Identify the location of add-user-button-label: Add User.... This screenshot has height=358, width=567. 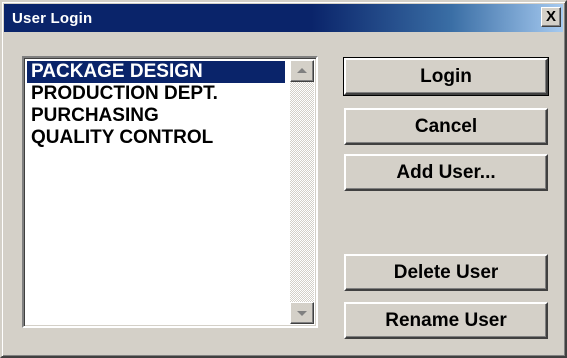
(446, 172).